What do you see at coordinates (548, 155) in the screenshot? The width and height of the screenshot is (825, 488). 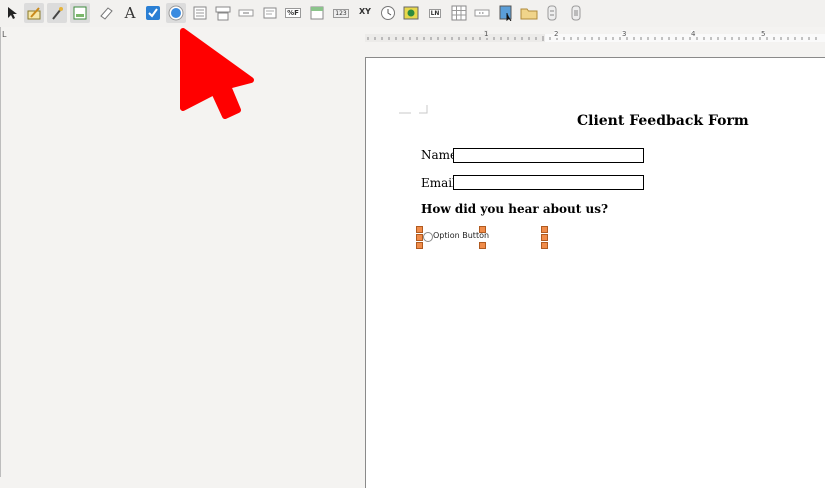 I see `name-text-field` at bounding box center [548, 155].